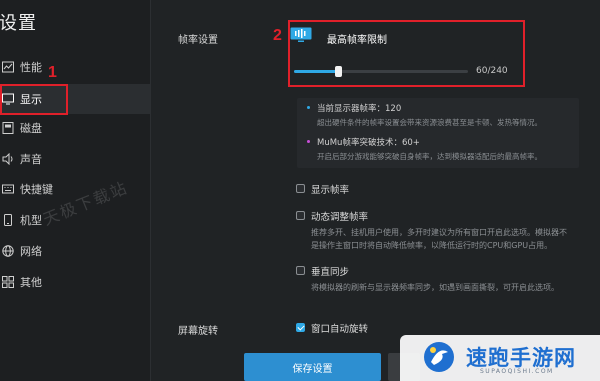  Describe the element at coordinates (340, 217) in the screenshot. I see `dynamic-fps-label: 动态调整帧率` at that location.